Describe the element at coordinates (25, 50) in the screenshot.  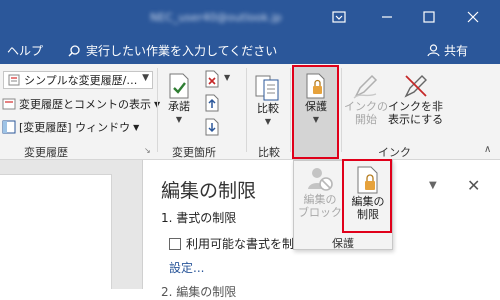
I see `tab-help: ヘルプ` at that location.